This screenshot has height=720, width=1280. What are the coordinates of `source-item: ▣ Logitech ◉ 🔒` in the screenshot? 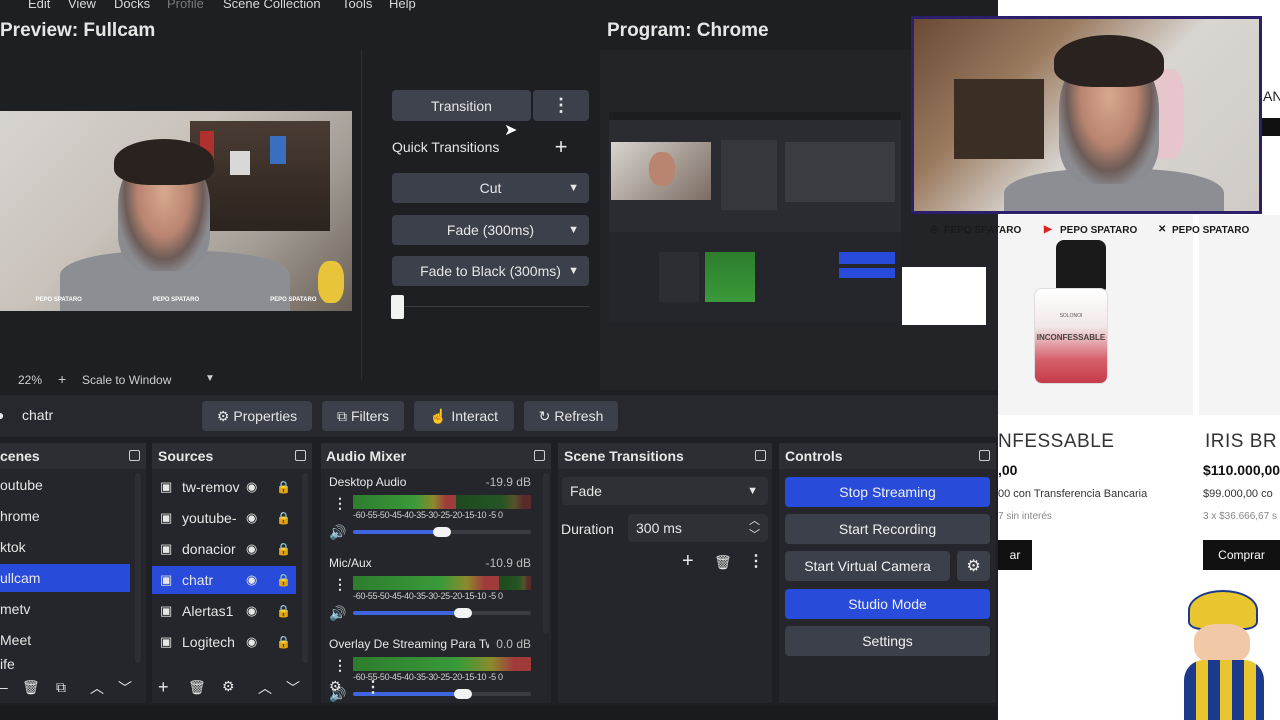 It's located at (224, 642).